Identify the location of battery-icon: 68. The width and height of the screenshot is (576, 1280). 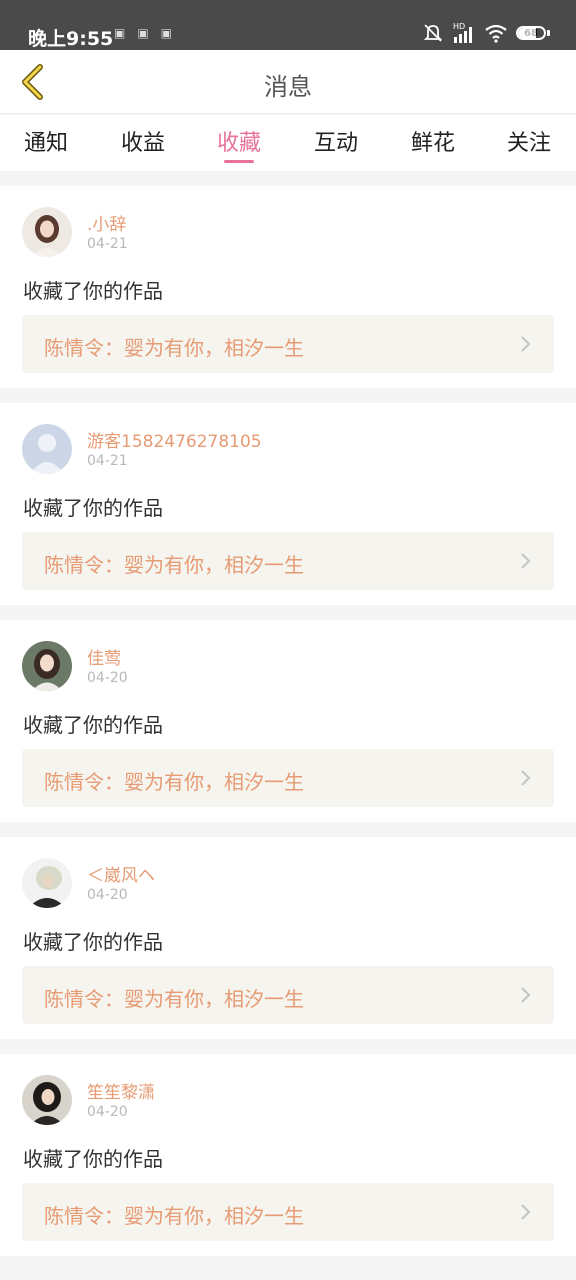
(533, 33).